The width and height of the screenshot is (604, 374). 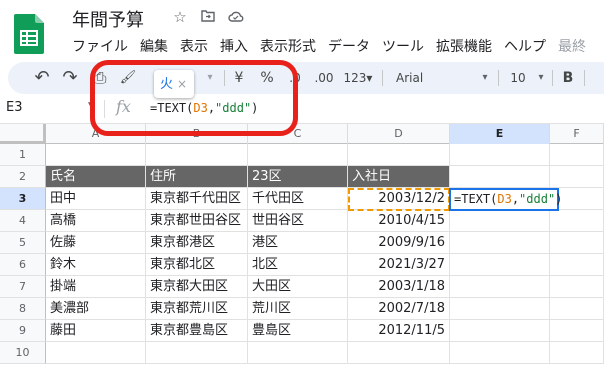 I want to click on table-header-name: 氏名, so click(x=96, y=177).